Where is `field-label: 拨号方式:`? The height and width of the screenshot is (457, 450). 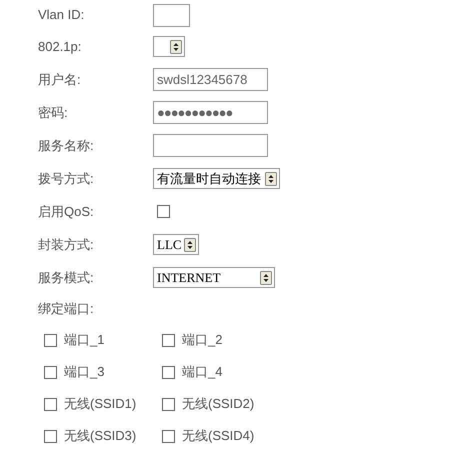
field-label: 拨号方式: is located at coordinates (66, 179).